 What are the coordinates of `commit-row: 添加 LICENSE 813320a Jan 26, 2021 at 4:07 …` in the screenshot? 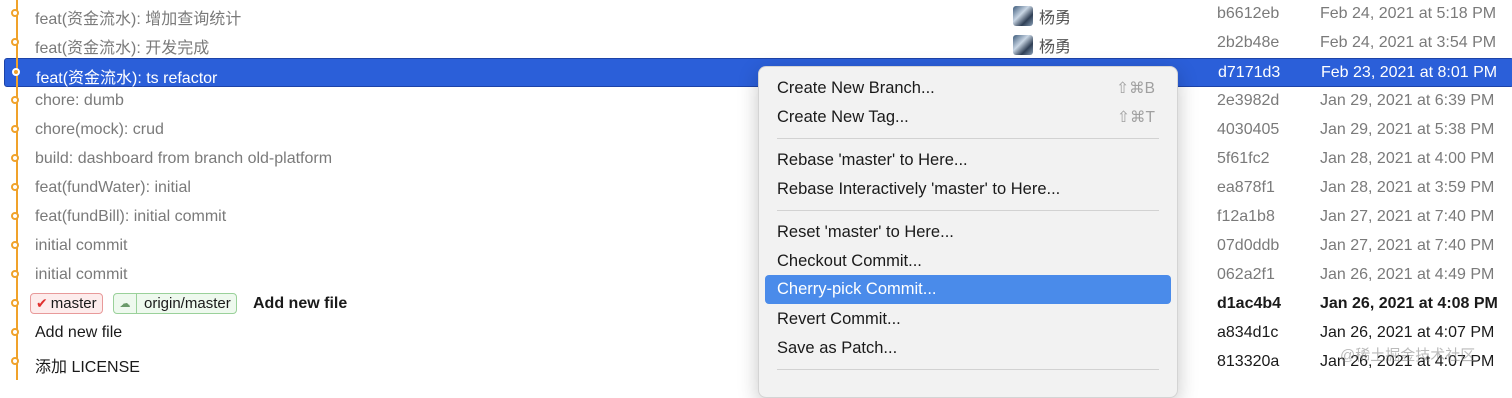 It's located at (756, 362).